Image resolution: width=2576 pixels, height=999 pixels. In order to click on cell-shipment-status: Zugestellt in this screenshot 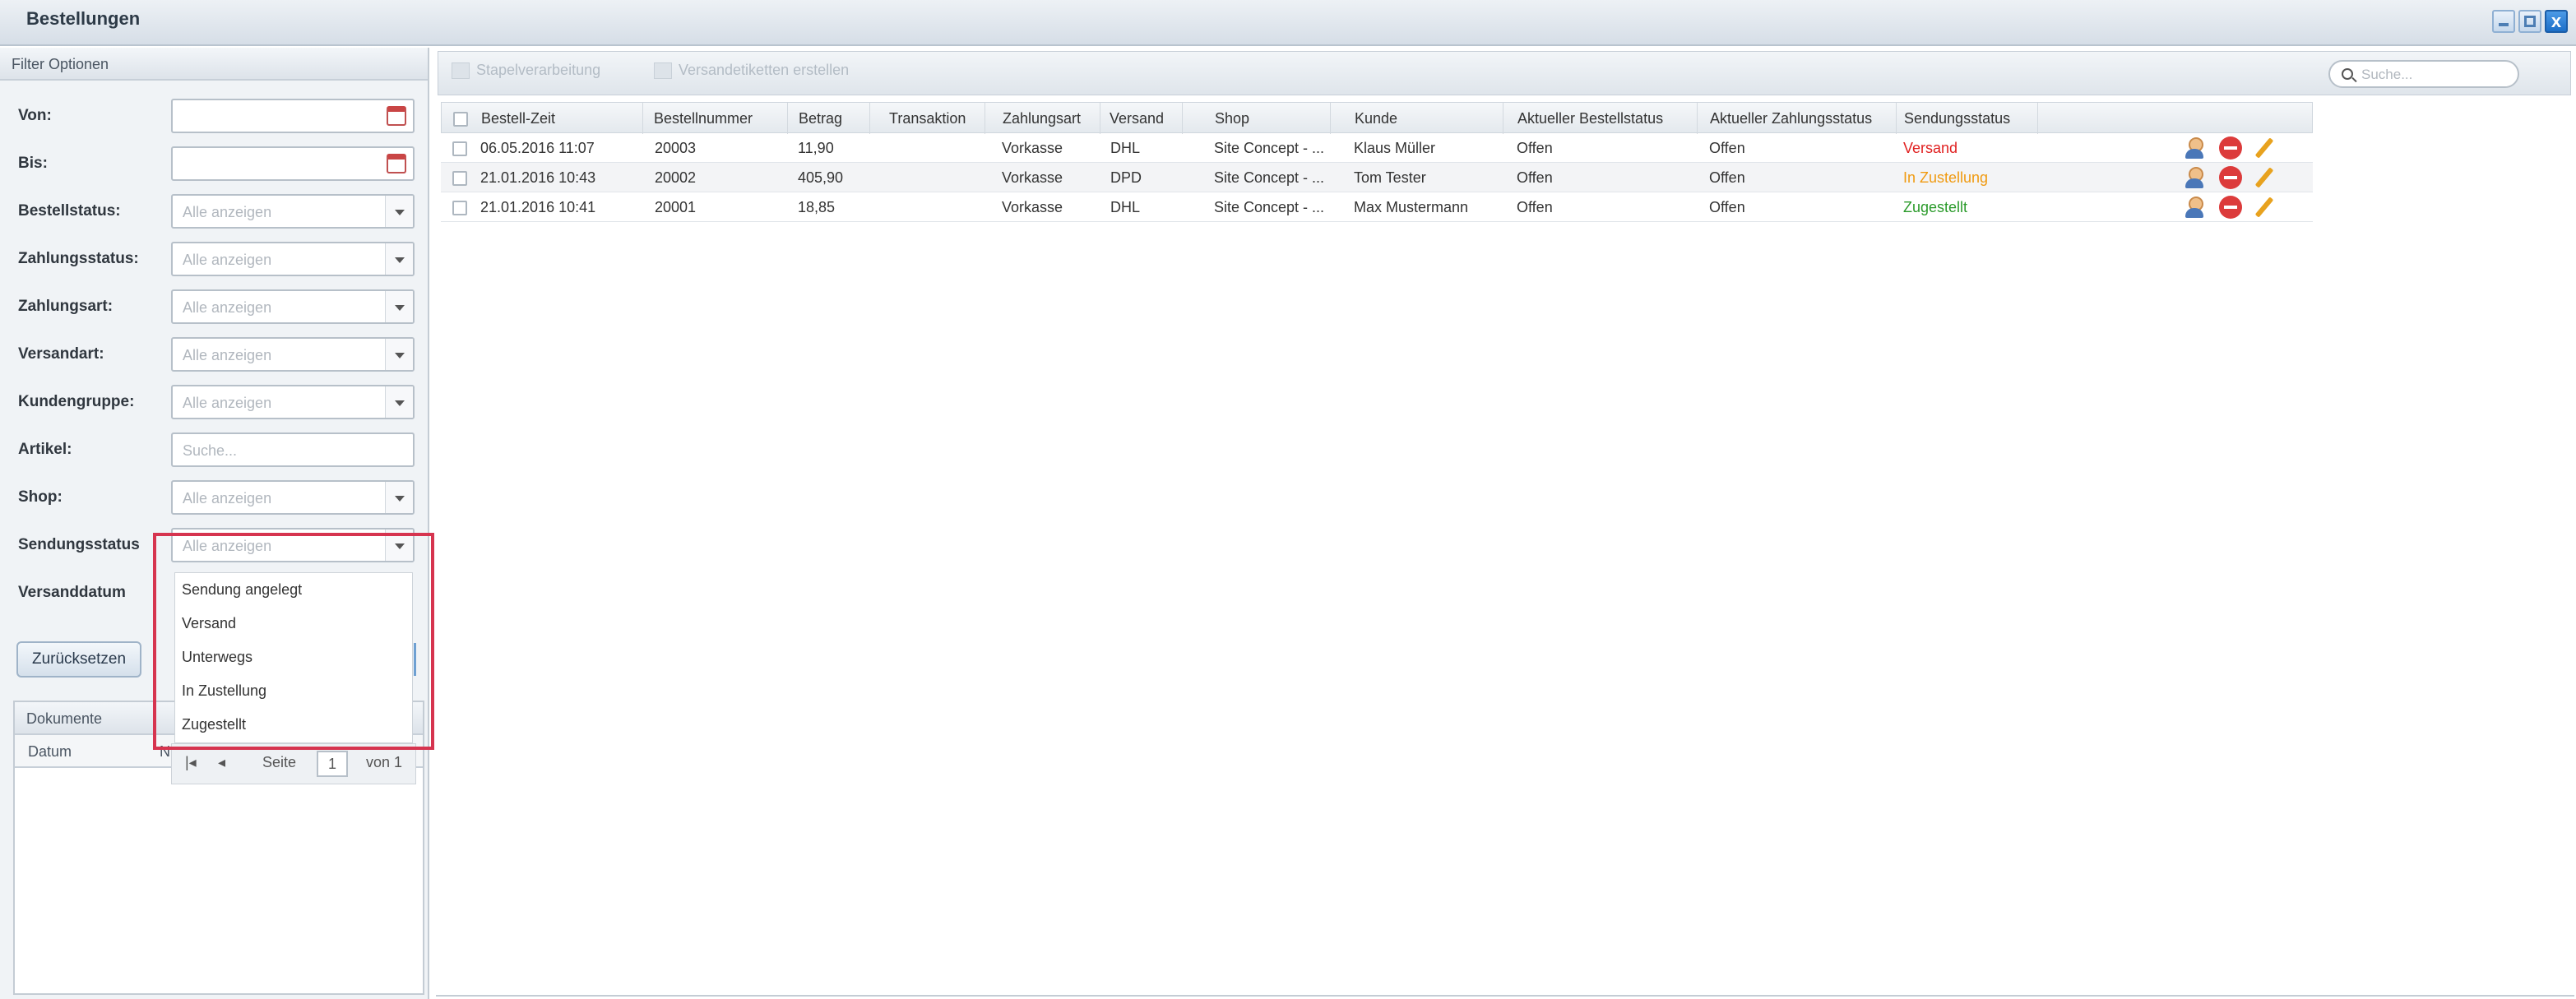, I will do `click(1936, 207)`.